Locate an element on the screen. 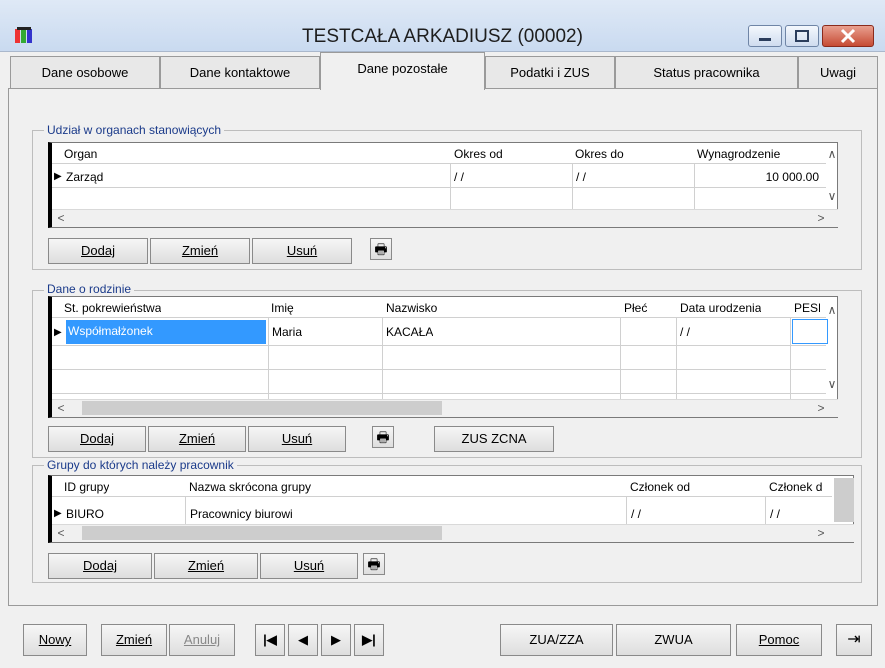  button-label: Usuń is located at coordinates (302, 250).